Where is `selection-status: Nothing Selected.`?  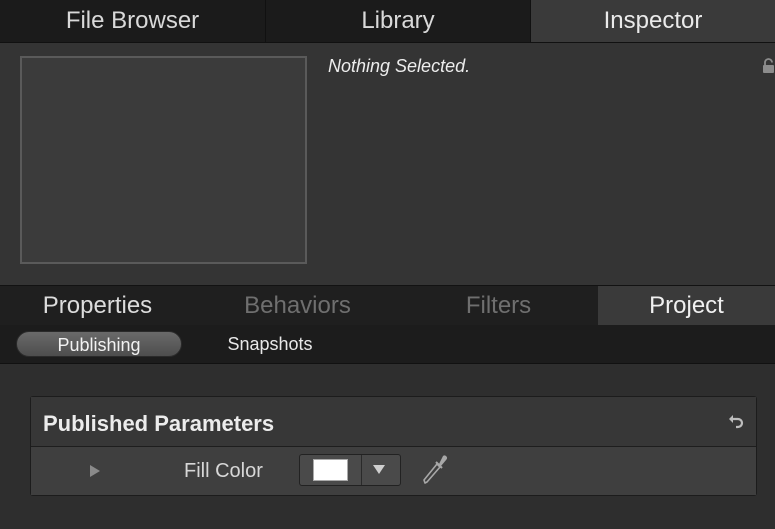 selection-status: Nothing Selected. is located at coordinates (399, 66).